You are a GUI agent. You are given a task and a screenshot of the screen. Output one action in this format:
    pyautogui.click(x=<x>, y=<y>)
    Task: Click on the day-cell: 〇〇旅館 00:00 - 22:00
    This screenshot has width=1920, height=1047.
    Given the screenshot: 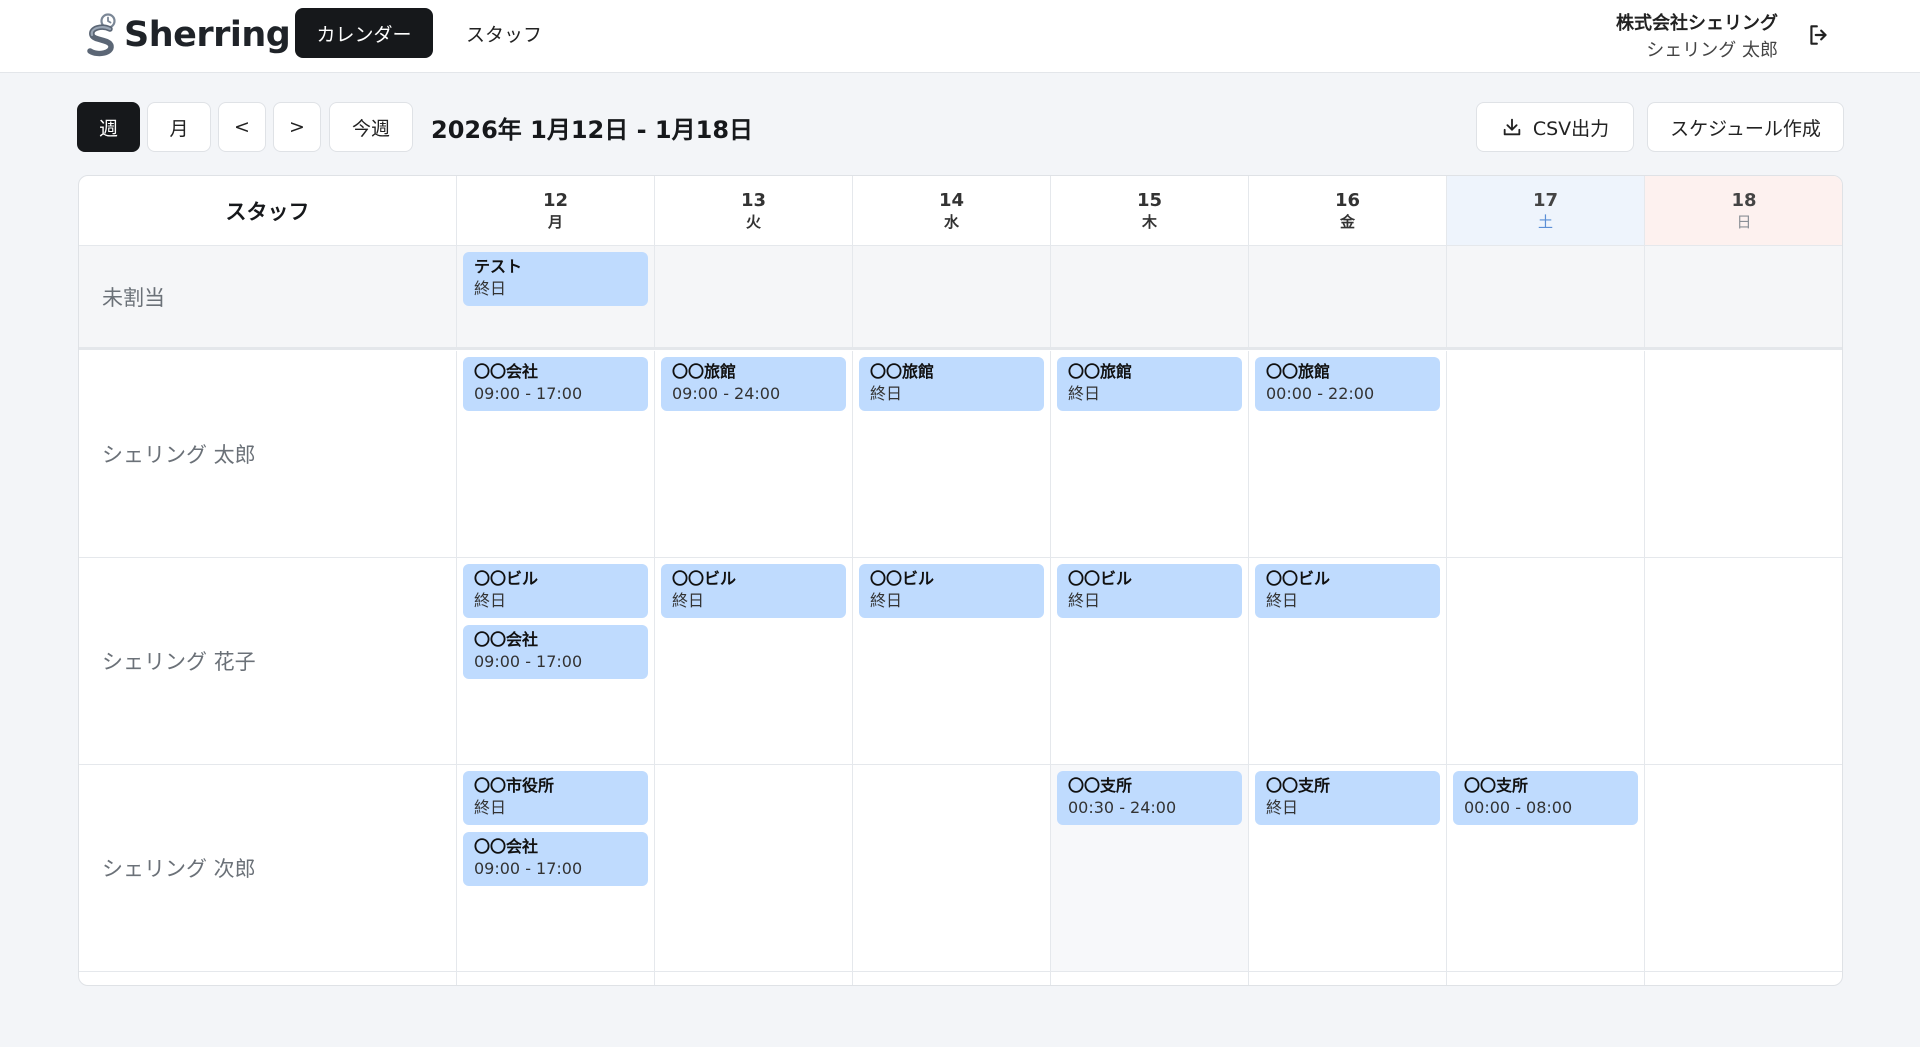 What is the action you would take?
    pyautogui.click(x=1348, y=454)
    